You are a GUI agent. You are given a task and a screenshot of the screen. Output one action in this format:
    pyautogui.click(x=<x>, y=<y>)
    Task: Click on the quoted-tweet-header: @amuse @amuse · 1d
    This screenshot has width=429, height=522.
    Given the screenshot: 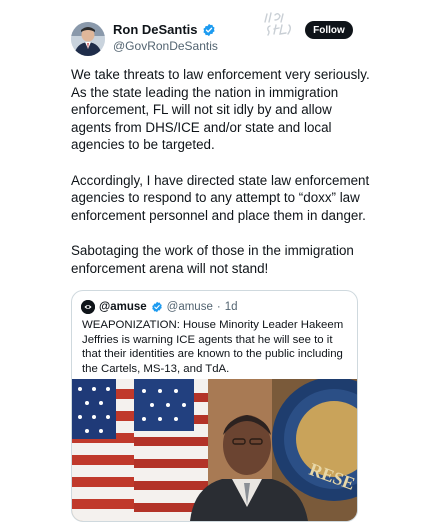 What is the action you would take?
    pyautogui.click(x=159, y=307)
    